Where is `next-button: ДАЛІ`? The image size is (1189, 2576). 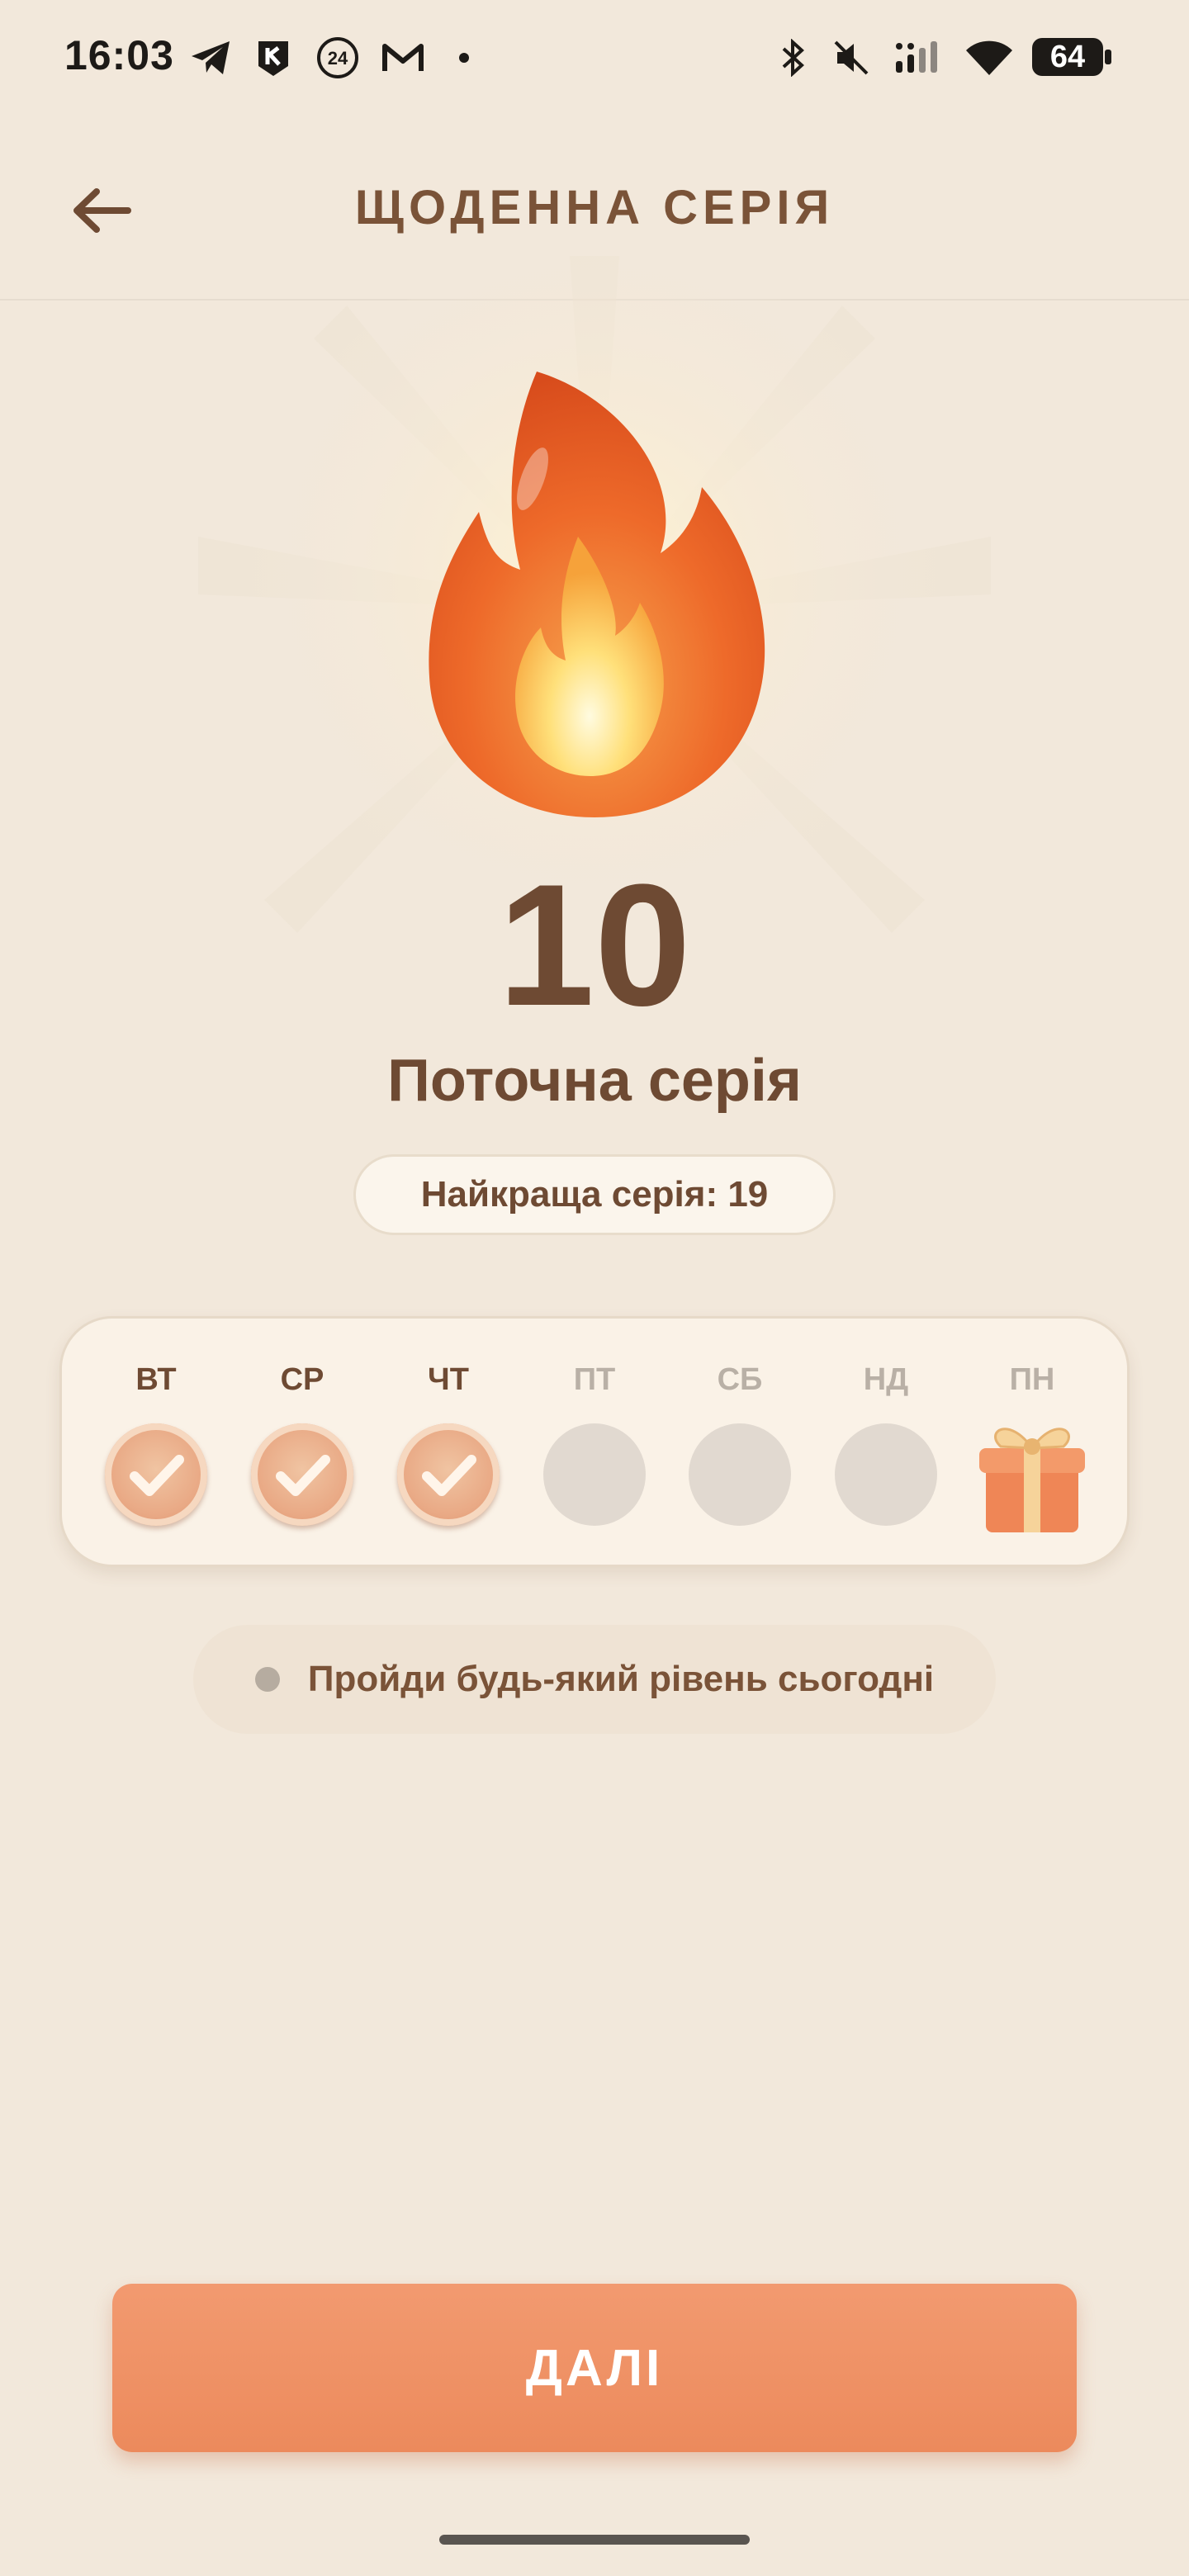 next-button: ДАЛІ is located at coordinates (594, 2368).